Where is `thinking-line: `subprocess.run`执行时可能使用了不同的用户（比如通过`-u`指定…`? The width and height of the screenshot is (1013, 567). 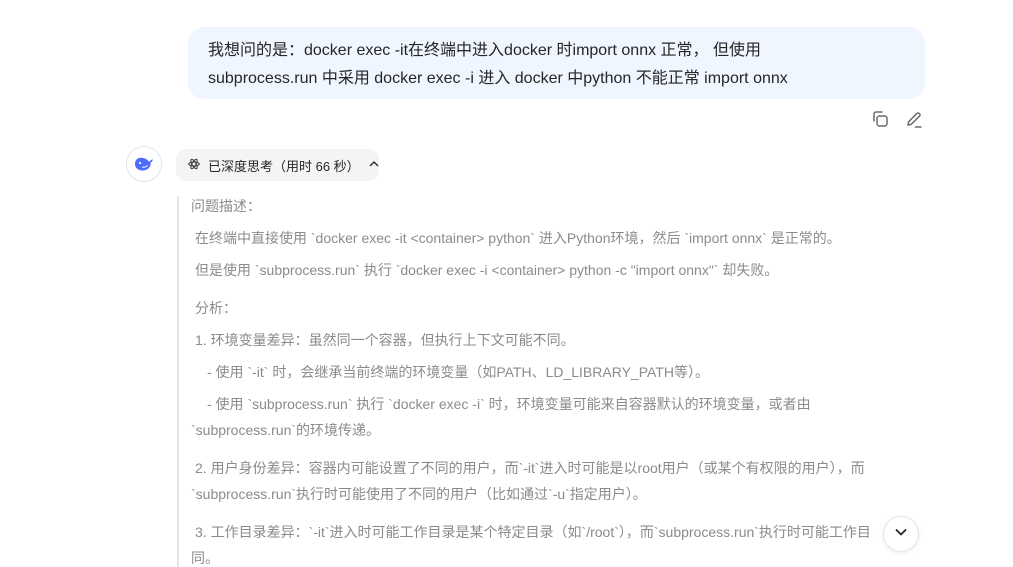 thinking-line: `subprocess.run`执行时可能使用了不同的用户（比如通过`-u`指定… is located at coordinates (419, 494).